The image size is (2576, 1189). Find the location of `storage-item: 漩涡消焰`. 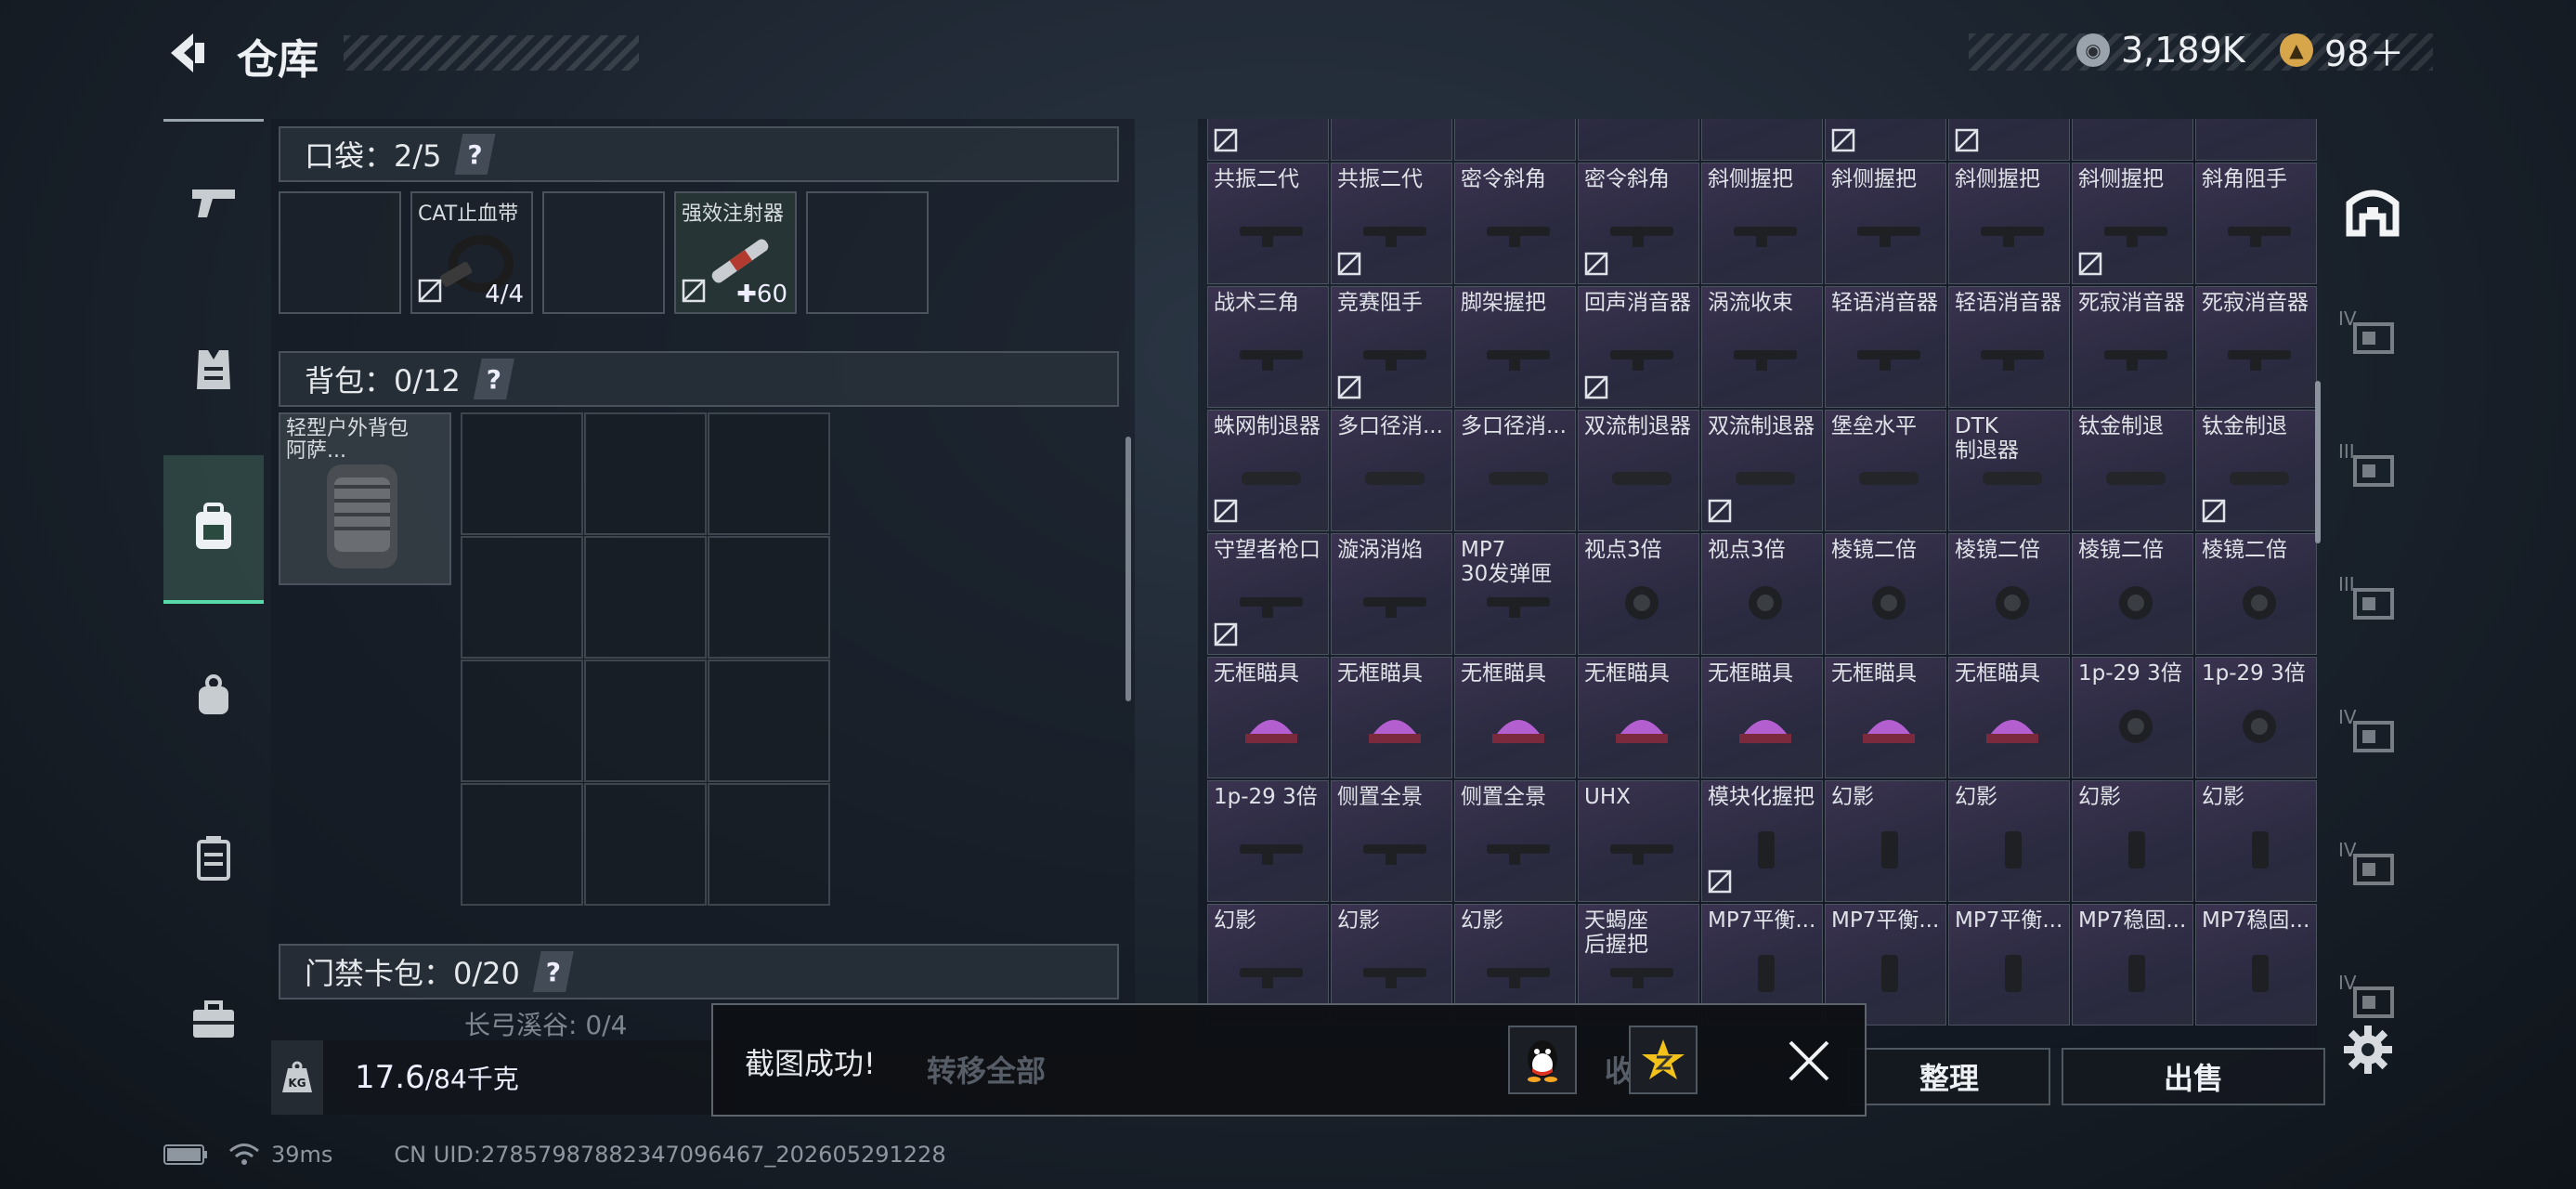

storage-item: 漩涡消焰 is located at coordinates (1391, 594).